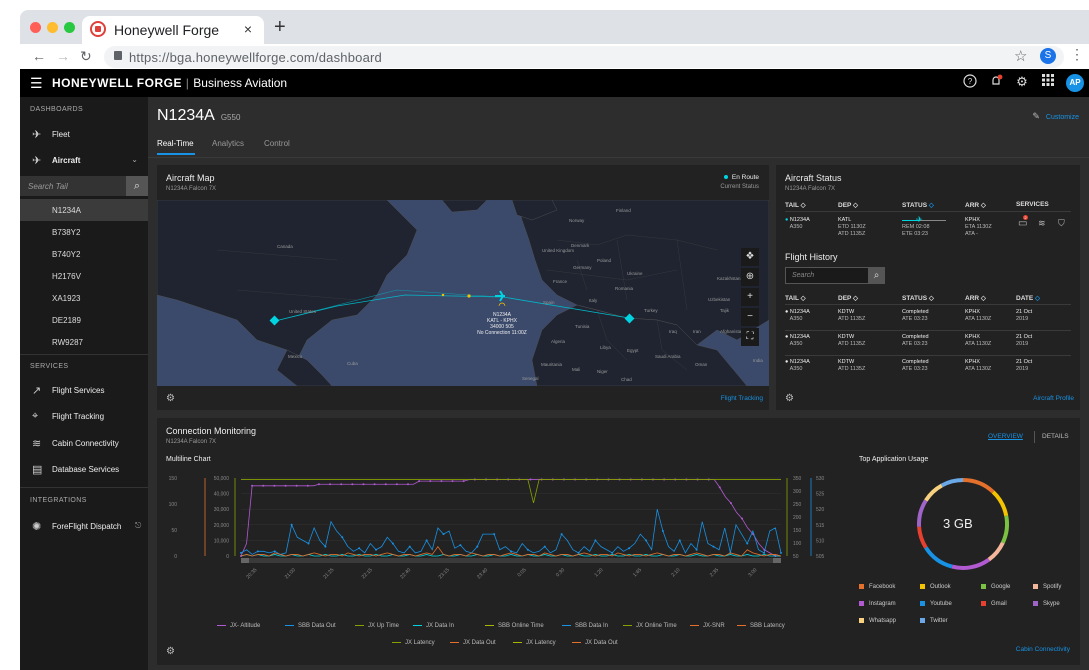  Describe the element at coordinates (848, 298) in the screenshot. I see `history-header-dep: DEP ◇` at that location.